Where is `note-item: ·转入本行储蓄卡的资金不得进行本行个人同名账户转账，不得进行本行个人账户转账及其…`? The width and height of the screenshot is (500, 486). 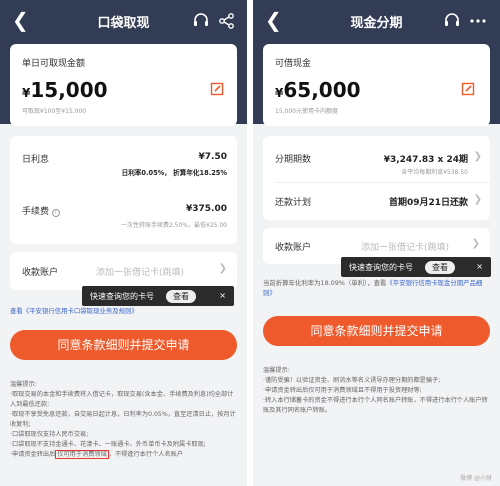
note-item: ·转入本行储蓄卡的资金不得进行本行个人同名账户转账，不得进行本行个人账户转账及其… is located at coordinates (375, 405).